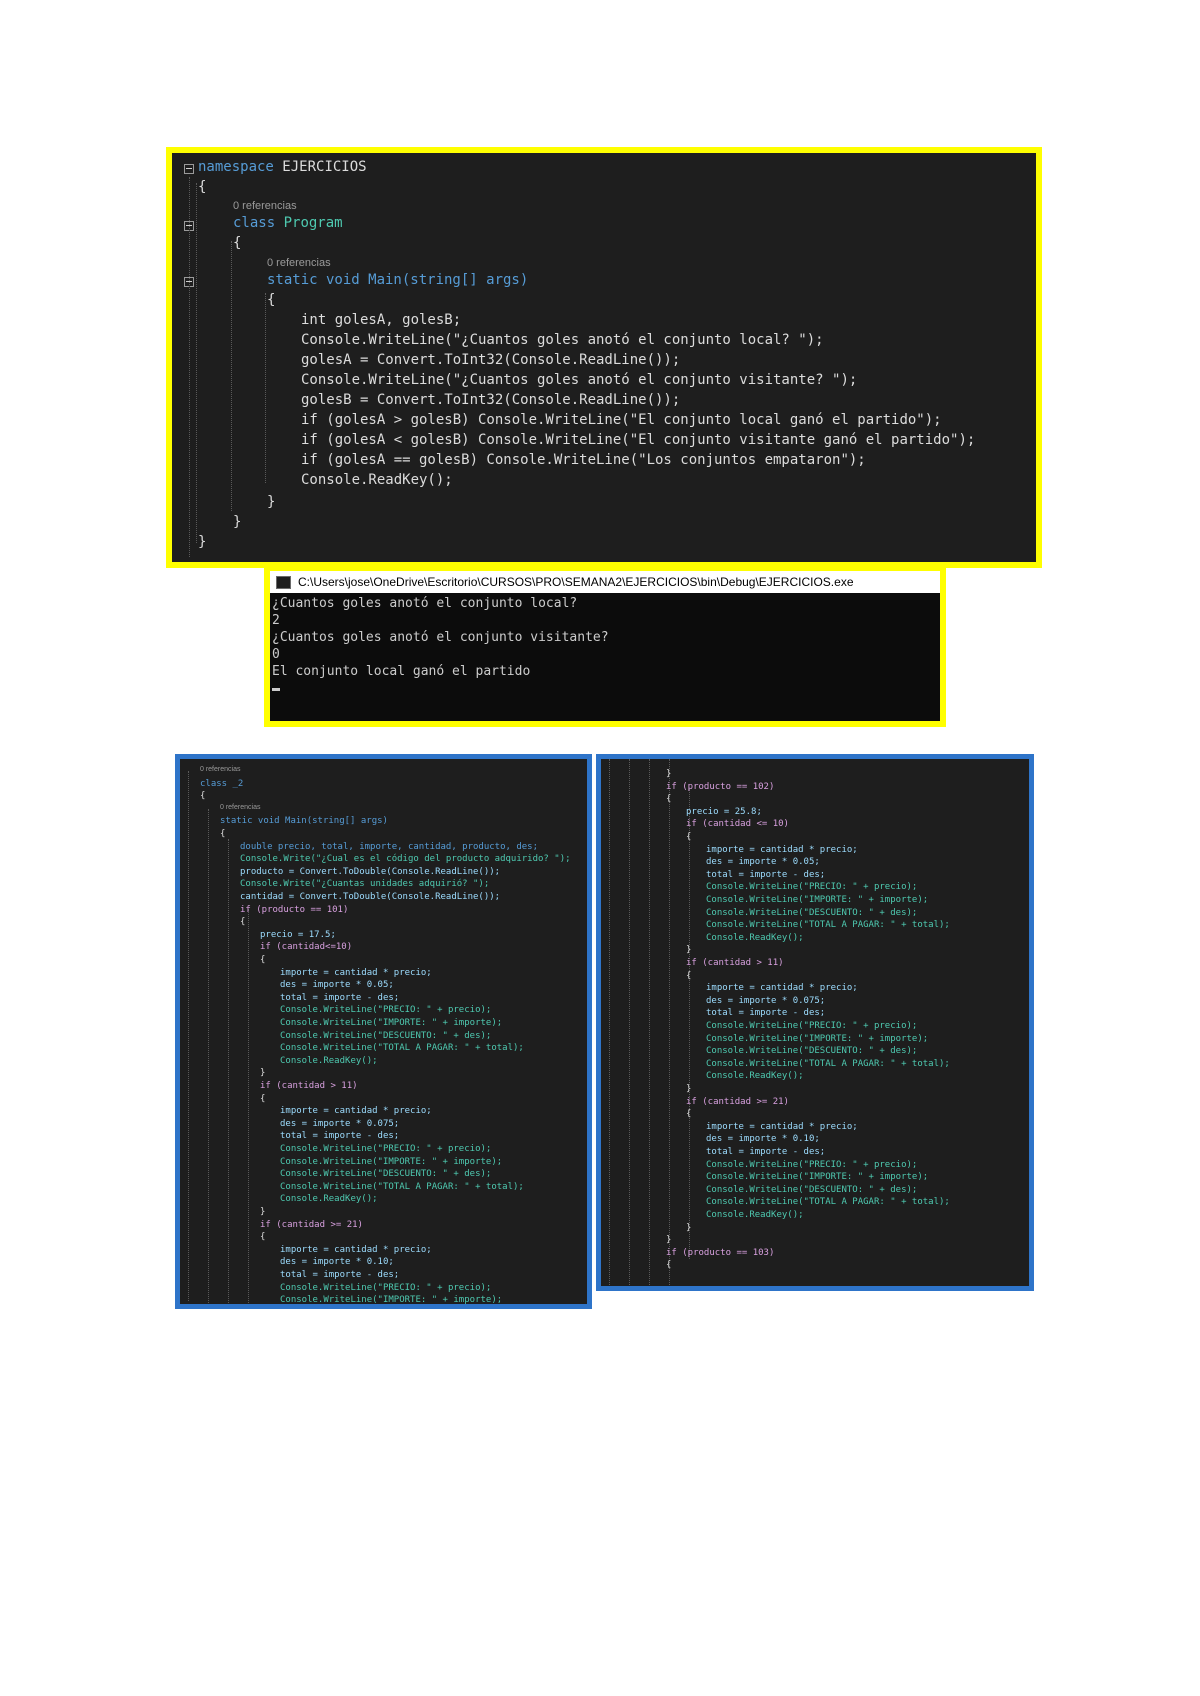  I want to click on code-line: des = importe * 0.10;, so click(763, 1139).